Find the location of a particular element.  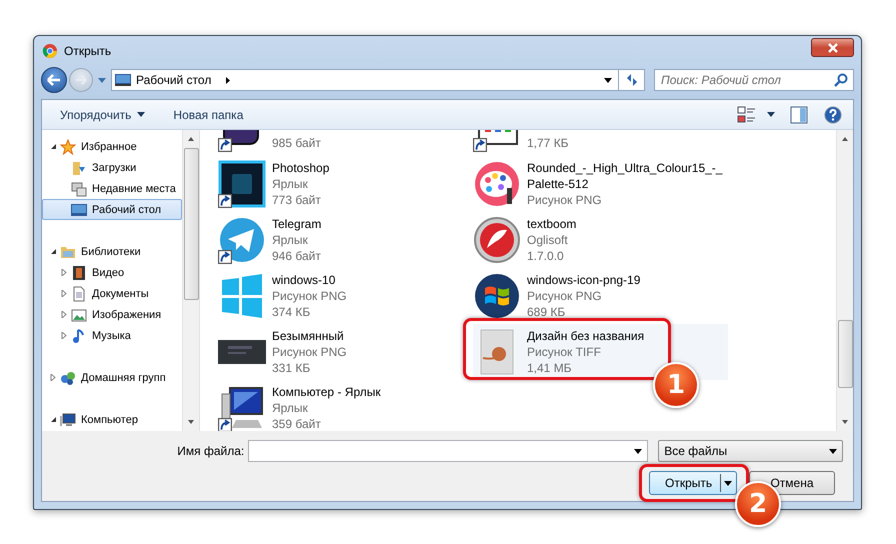

quill-icon is located at coordinates (497, 240).